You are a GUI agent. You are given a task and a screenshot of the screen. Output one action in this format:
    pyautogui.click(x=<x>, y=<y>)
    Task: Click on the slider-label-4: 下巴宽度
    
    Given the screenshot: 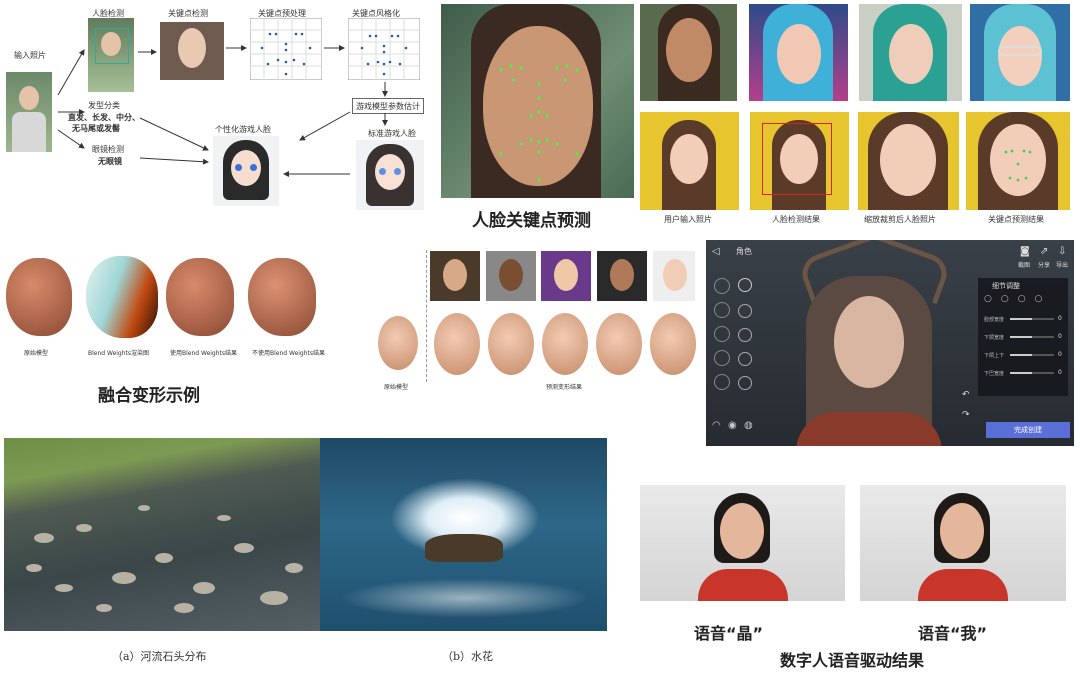 What is the action you would take?
    pyautogui.click(x=994, y=374)
    